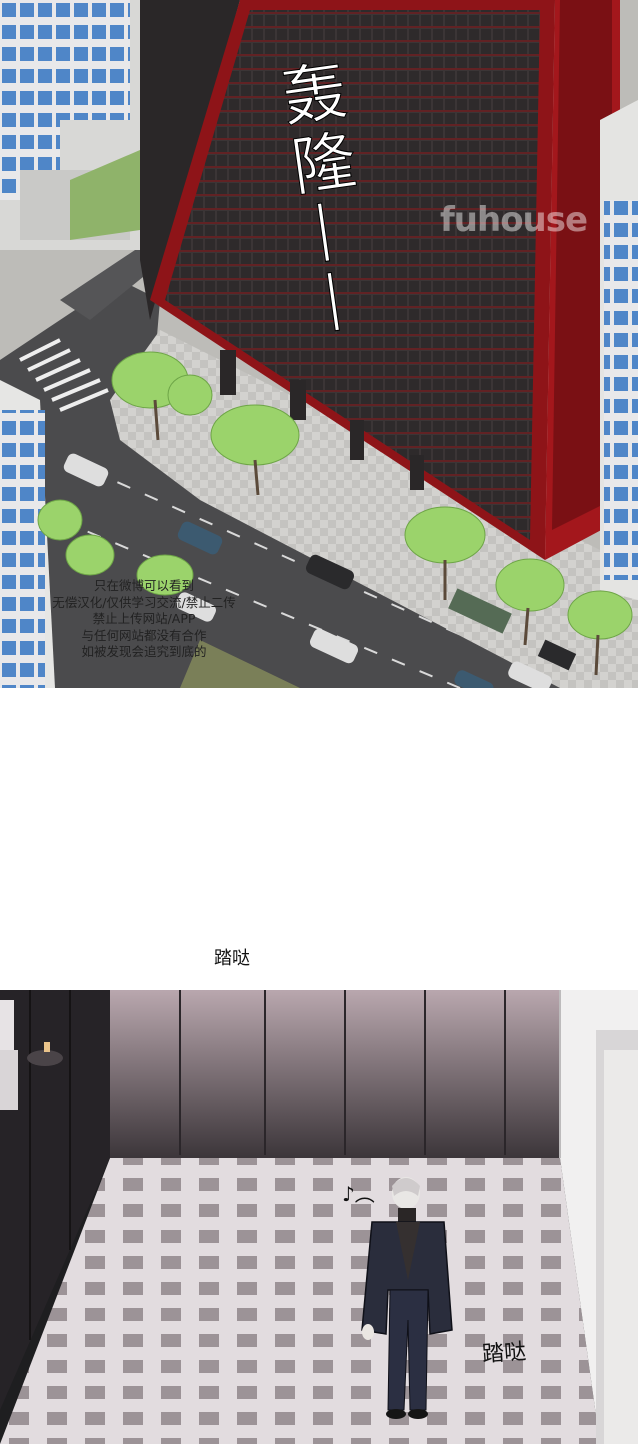 The width and height of the screenshot is (638, 1444). Describe the element at coordinates (143, 585) in the screenshot. I see `notice-line: 只在微博可以看到` at that location.